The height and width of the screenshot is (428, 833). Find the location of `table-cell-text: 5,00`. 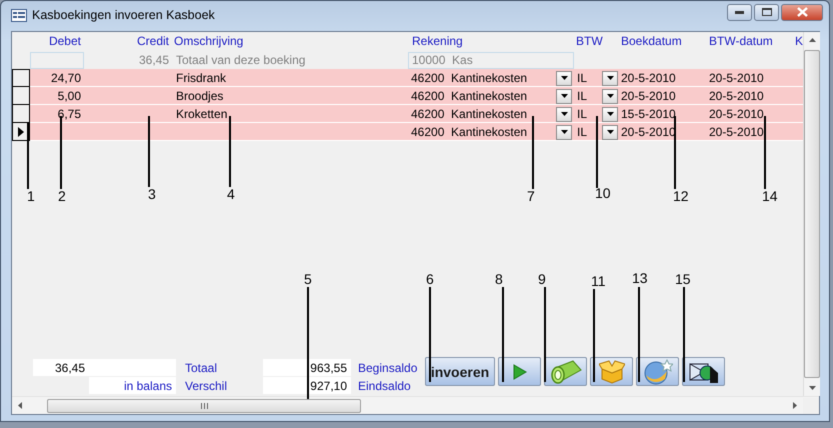

table-cell-text: 5,00 is located at coordinates (69, 96).